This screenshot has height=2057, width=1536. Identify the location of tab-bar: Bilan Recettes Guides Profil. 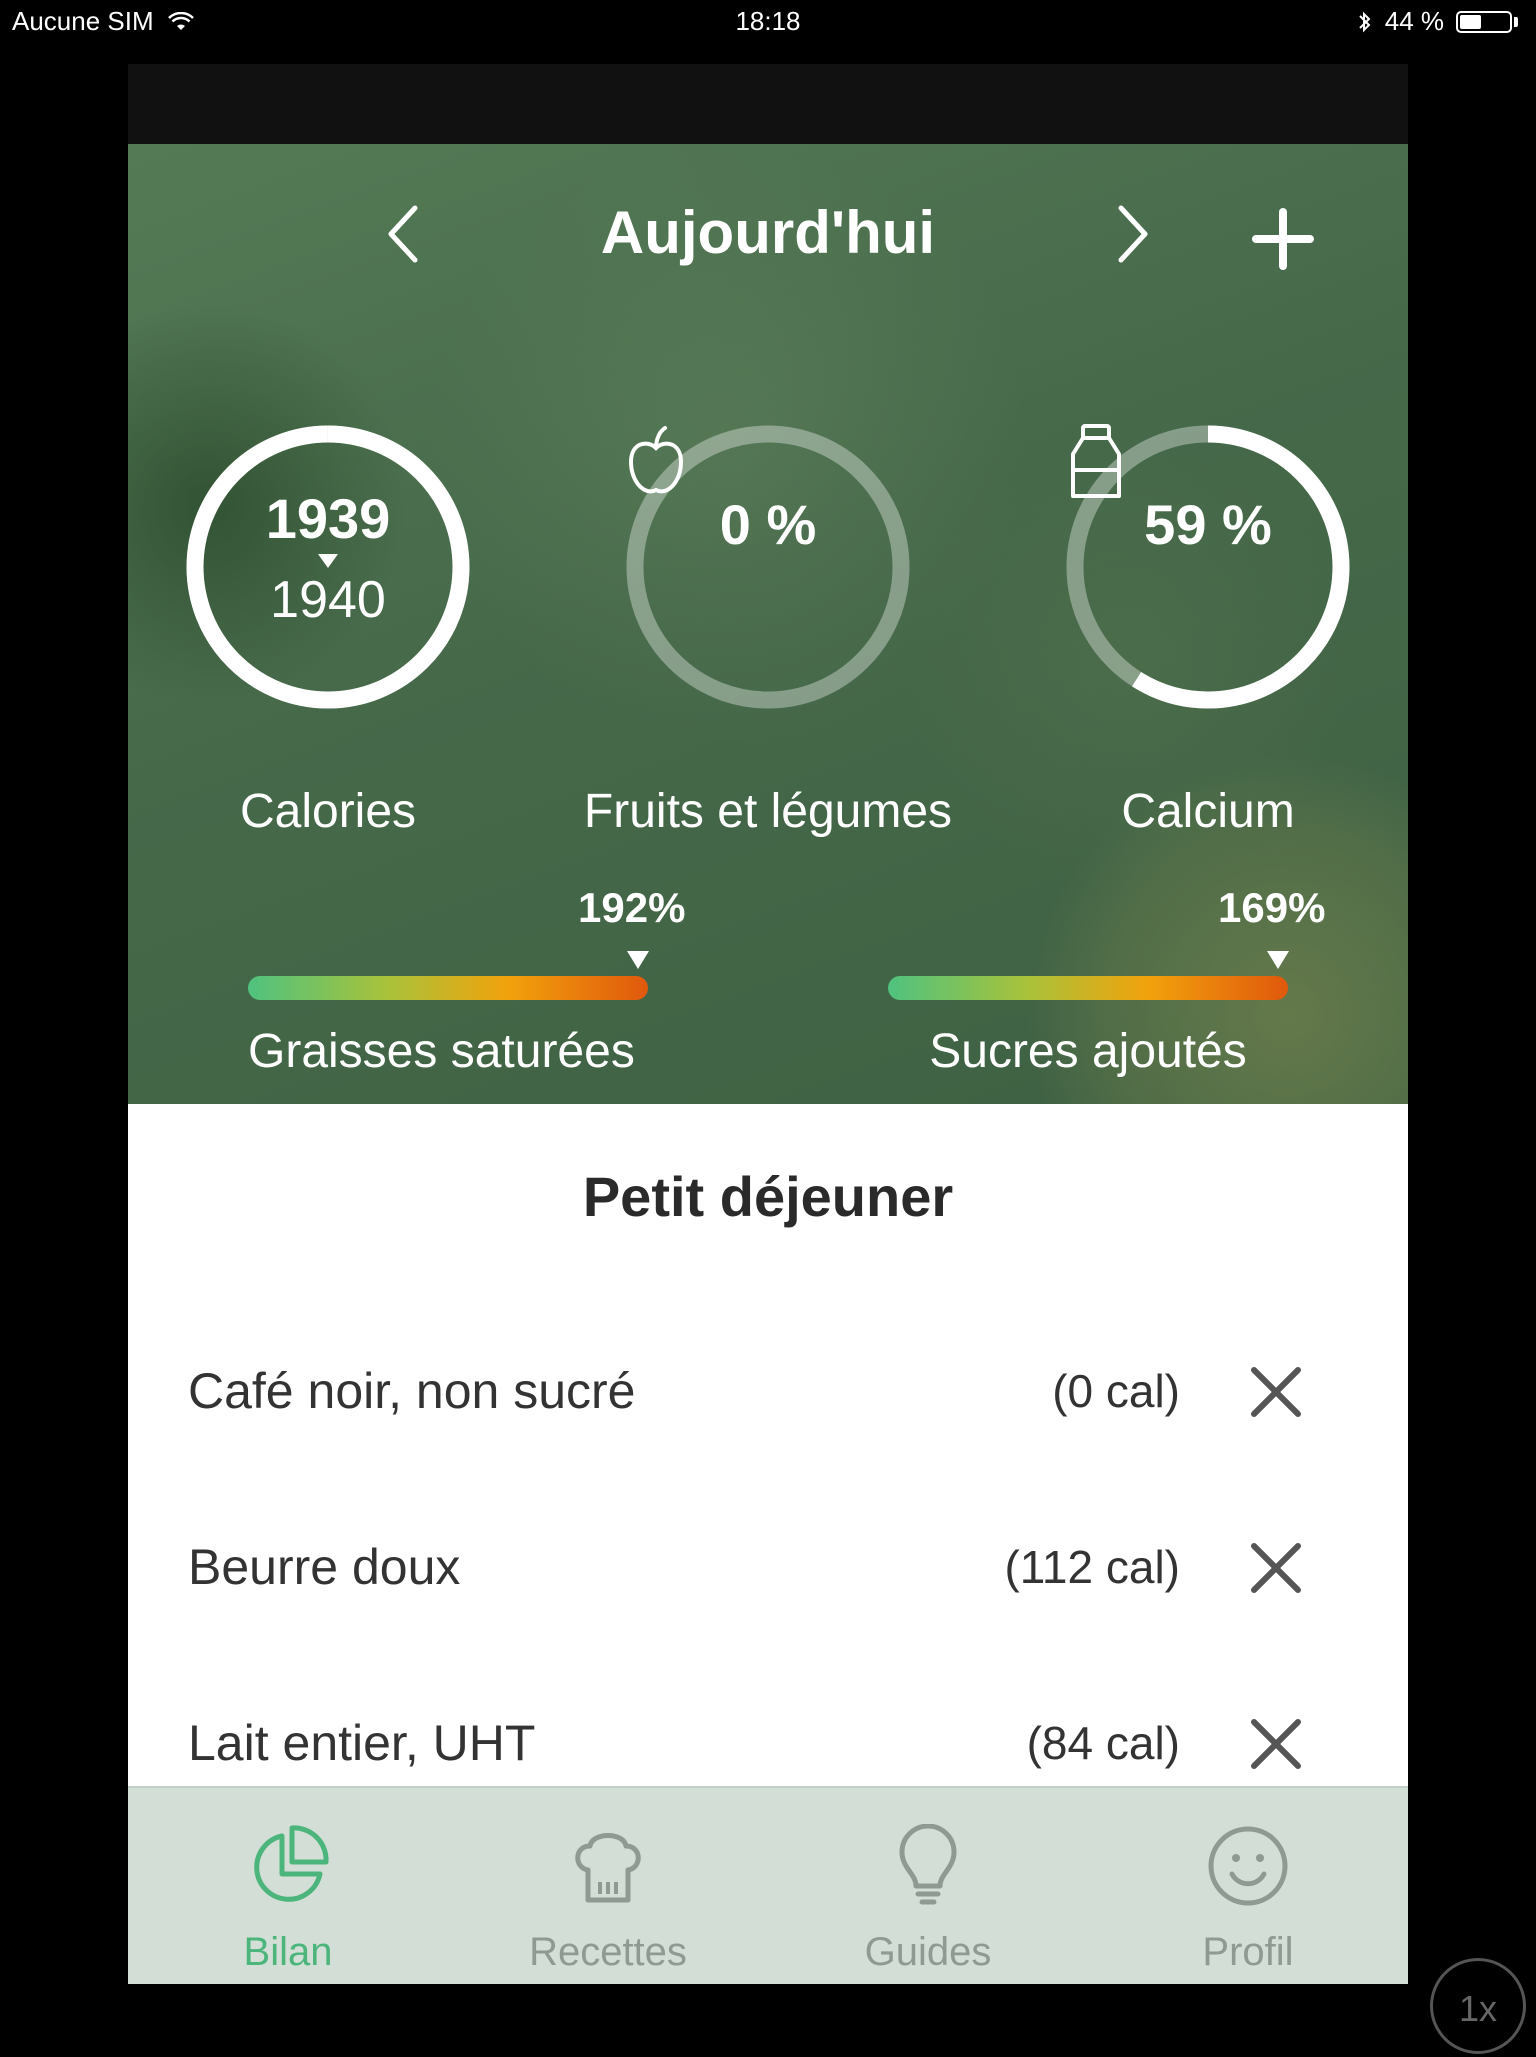
(768, 1885).